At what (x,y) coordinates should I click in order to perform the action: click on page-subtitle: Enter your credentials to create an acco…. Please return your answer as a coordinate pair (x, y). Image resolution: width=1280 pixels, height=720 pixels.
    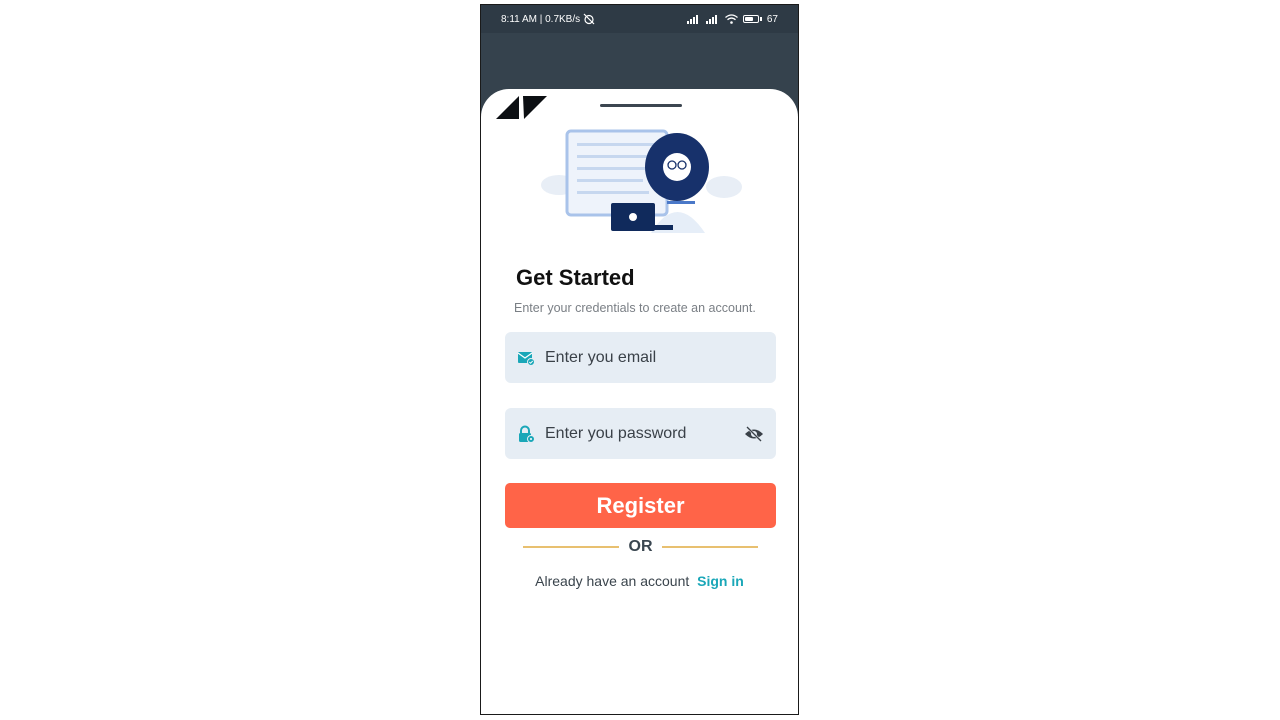
    Looking at the image, I should click on (635, 308).